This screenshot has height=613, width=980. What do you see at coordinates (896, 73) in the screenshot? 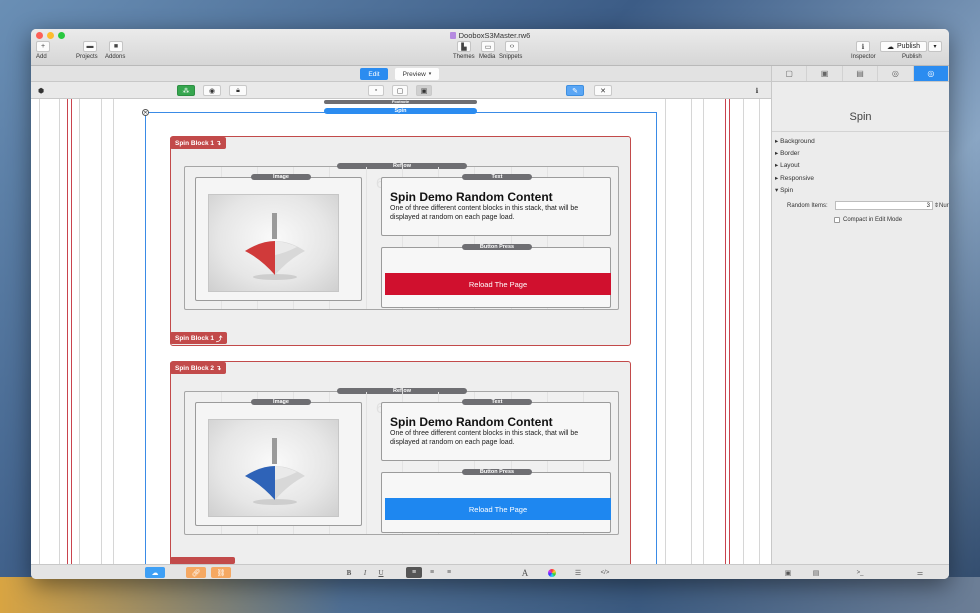
I see `style-inspector-tab: ◎` at bounding box center [896, 73].